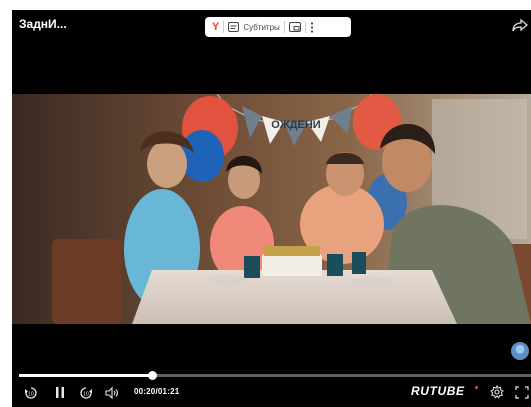 The height and width of the screenshot is (407, 531). What do you see at coordinates (522, 392) in the screenshot?
I see `fullscreen-icon` at bounding box center [522, 392].